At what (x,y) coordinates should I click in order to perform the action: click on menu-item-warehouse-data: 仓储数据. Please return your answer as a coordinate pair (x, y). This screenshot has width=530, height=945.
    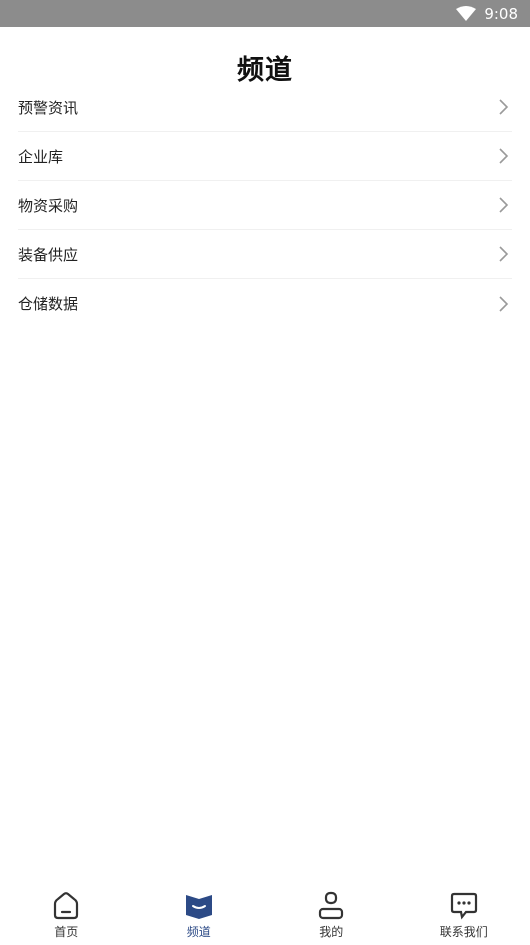
    Looking at the image, I should click on (265, 303).